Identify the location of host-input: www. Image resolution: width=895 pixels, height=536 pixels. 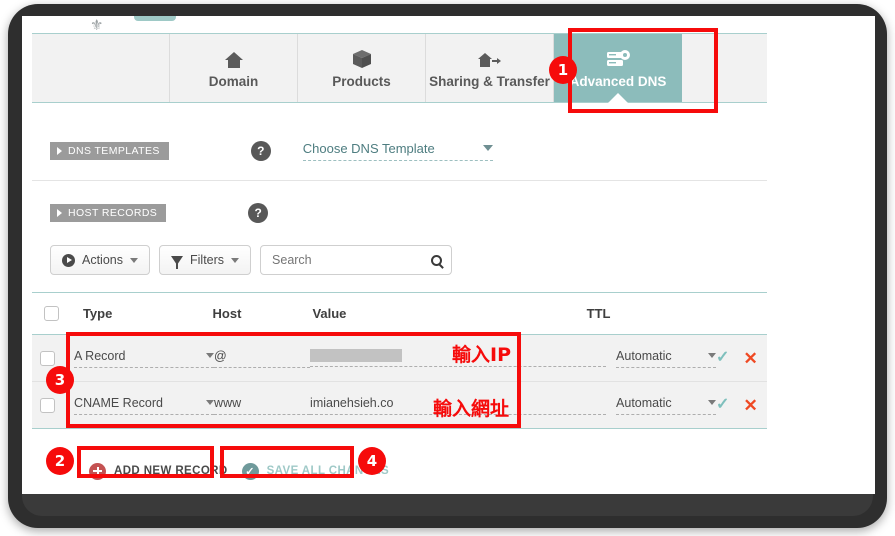
(262, 405).